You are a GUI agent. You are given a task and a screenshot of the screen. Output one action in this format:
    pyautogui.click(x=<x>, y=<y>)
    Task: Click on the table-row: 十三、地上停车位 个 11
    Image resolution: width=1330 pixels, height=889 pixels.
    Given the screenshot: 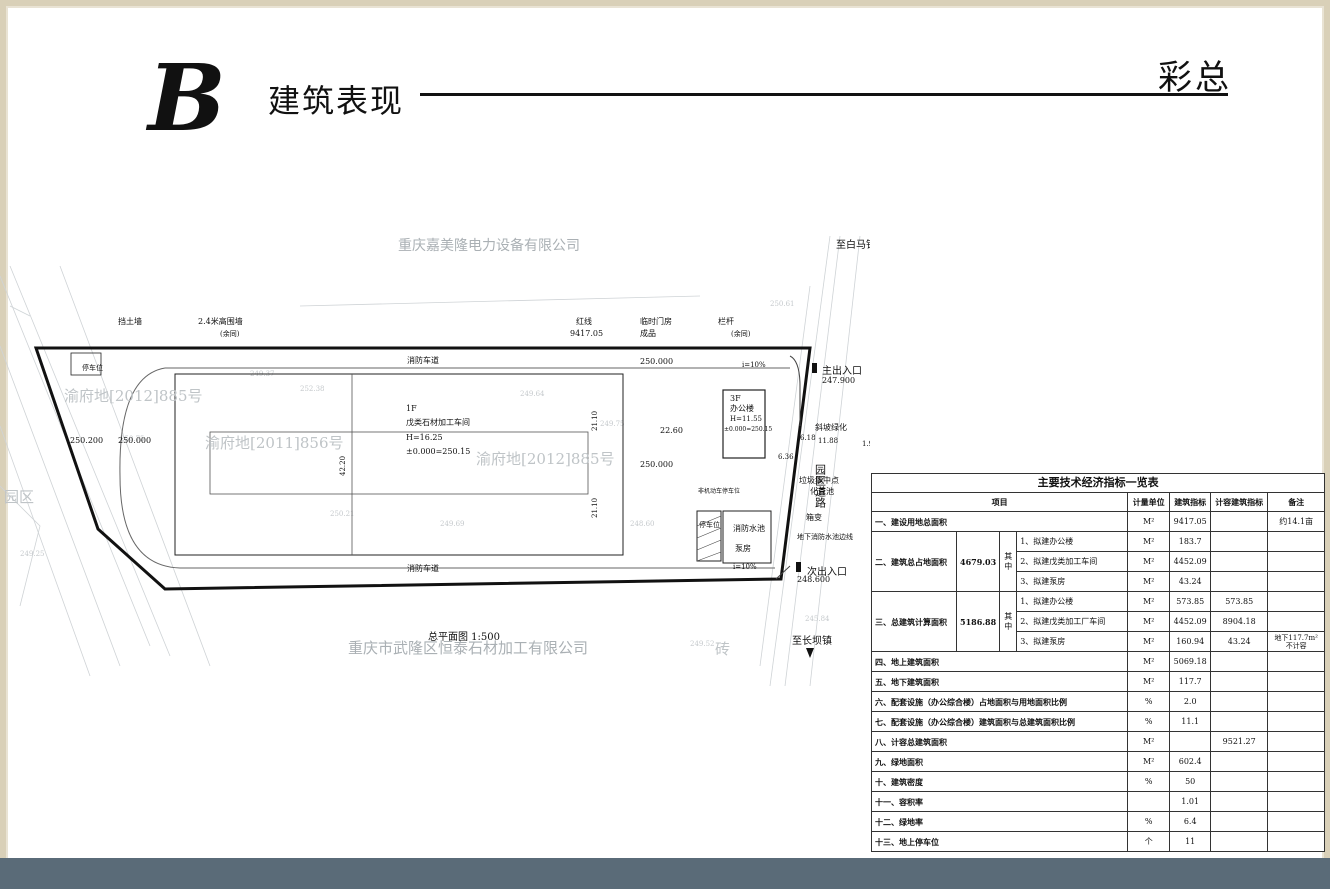 What is the action you would take?
    pyautogui.click(x=1098, y=841)
    